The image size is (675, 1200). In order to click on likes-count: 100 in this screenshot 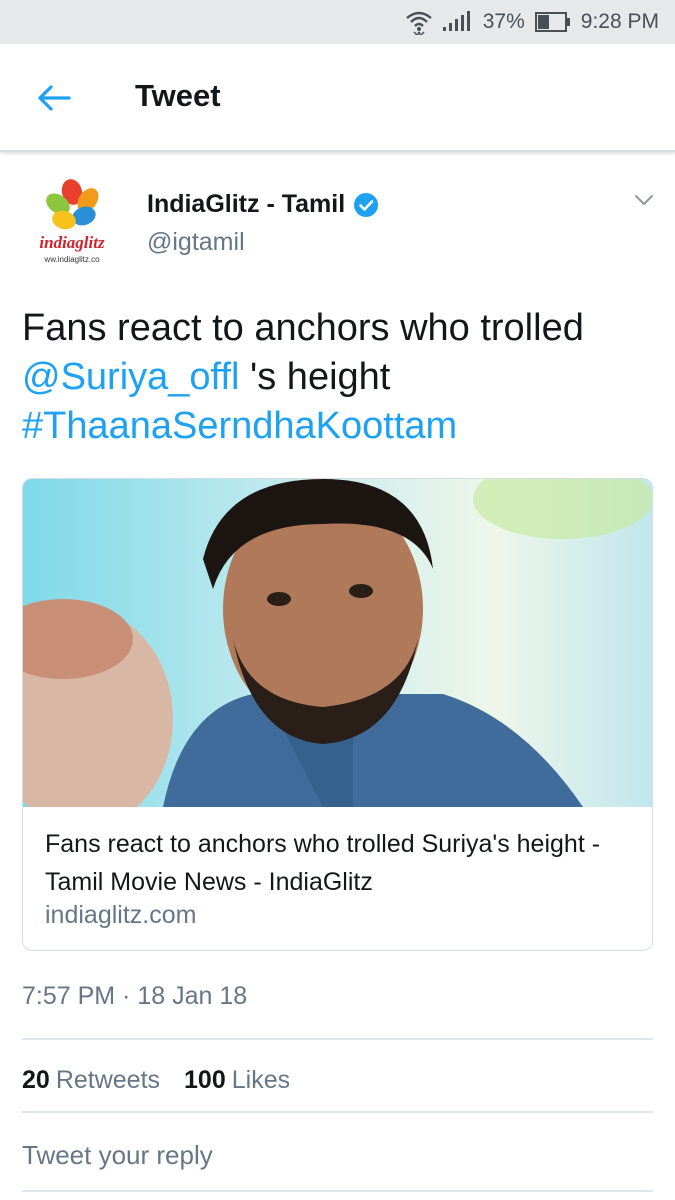, I will do `click(205, 1080)`.